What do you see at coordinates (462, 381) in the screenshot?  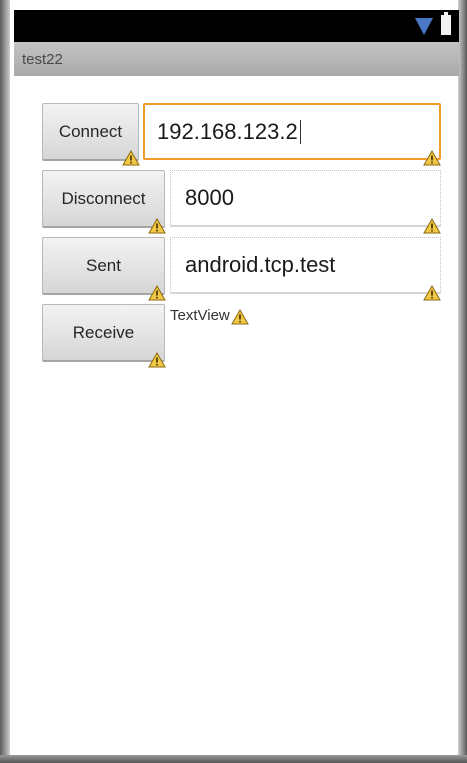 I see `screen-edge-right` at bounding box center [462, 381].